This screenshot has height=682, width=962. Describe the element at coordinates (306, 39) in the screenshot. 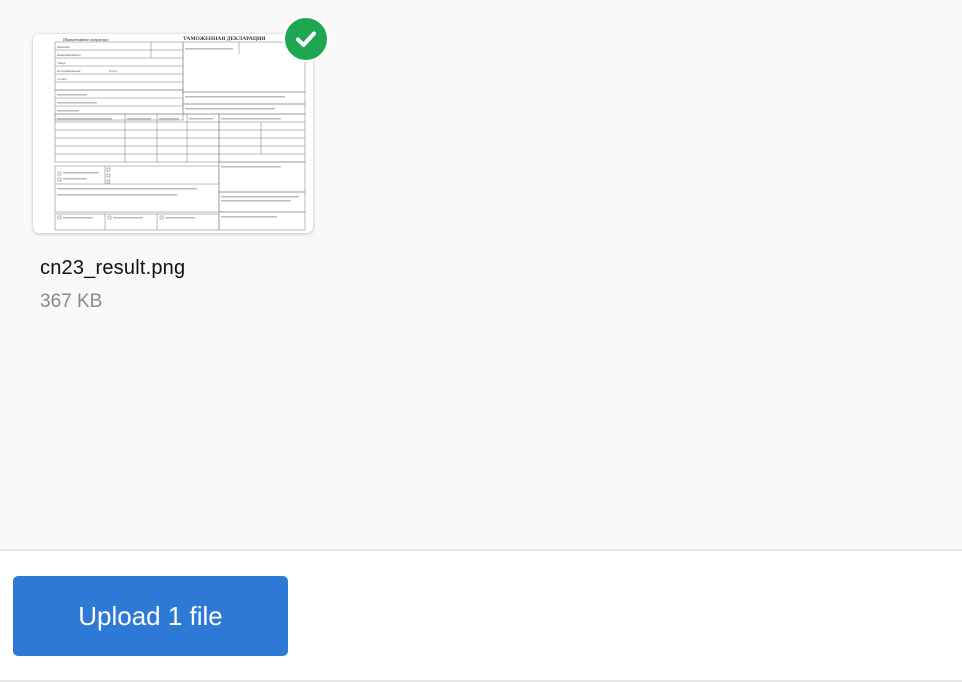

I see `upload-complete-check-icon` at that location.